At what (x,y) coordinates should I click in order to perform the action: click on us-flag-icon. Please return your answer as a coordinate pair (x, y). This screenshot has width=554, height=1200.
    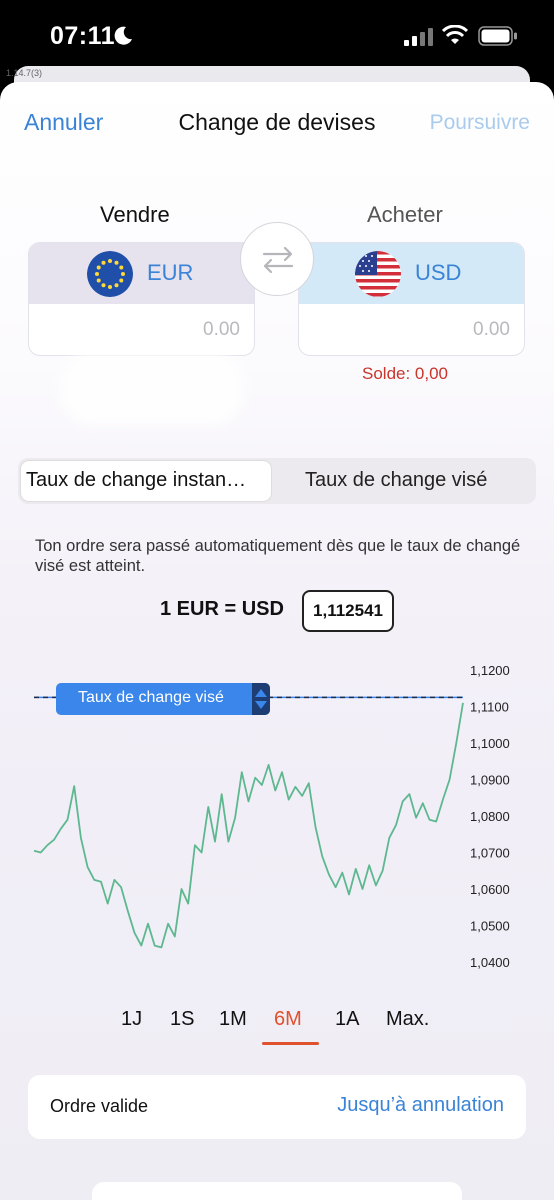
    Looking at the image, I should click on (378, 274).